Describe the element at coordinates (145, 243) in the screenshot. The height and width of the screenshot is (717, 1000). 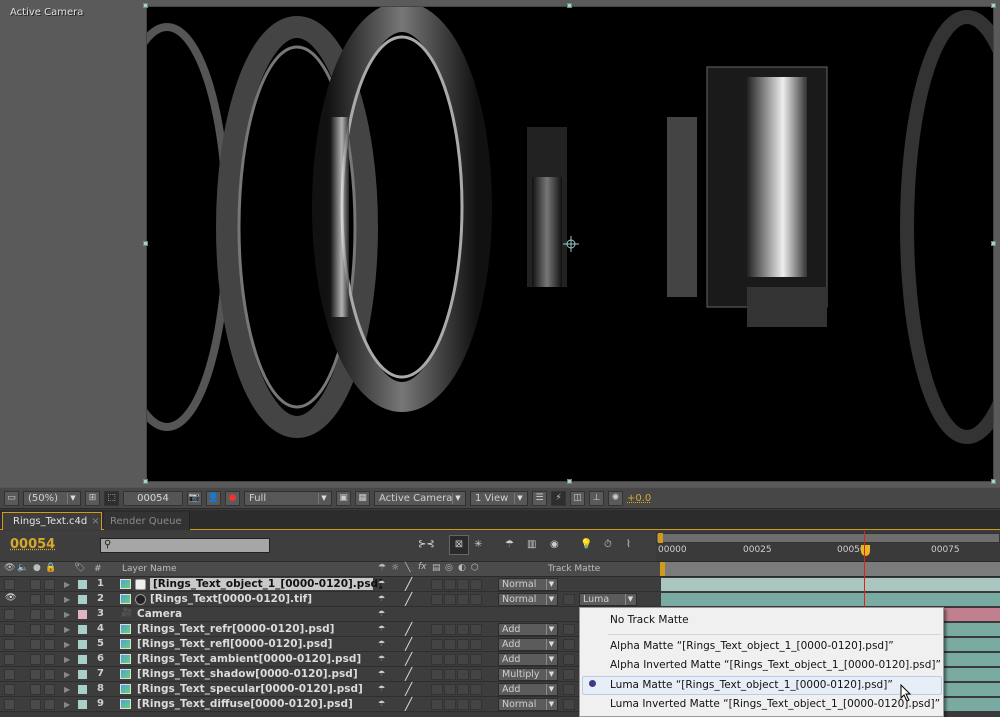
I see `transform-handle-left` at that location.